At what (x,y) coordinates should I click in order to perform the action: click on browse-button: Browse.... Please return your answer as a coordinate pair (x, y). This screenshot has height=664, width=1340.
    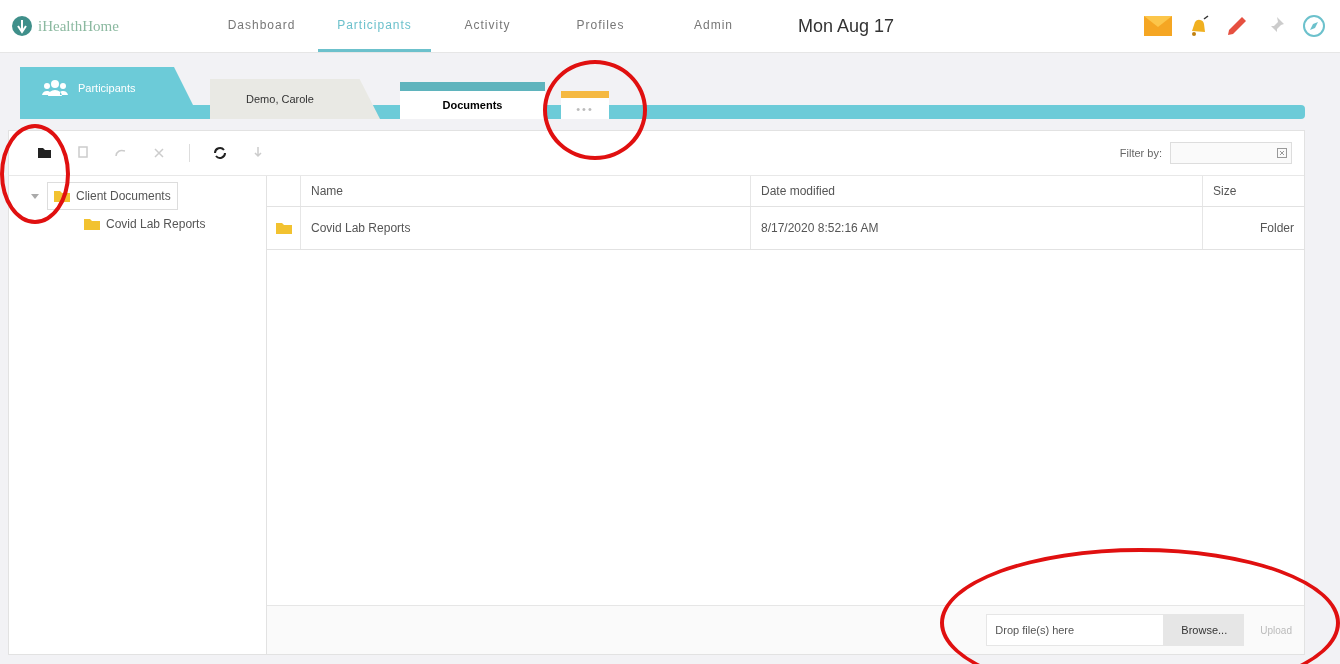
    Looking at the image, I should click on (1204, 630).